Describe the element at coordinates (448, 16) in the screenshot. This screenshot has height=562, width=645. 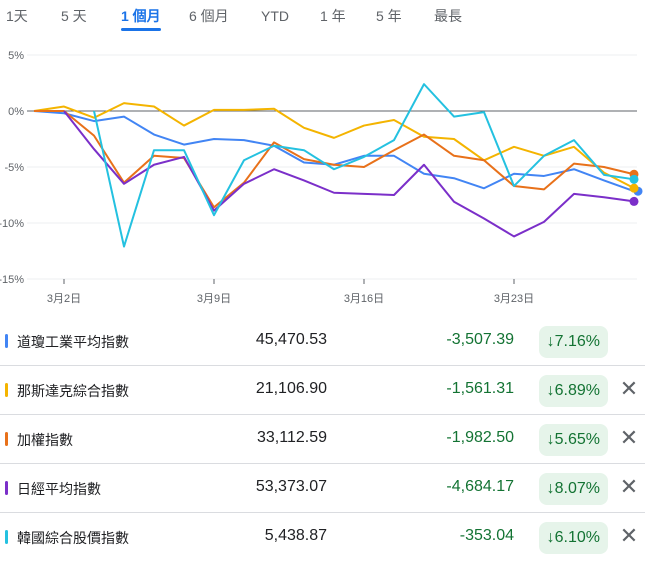
I see `tab-max: 最長` at that location.